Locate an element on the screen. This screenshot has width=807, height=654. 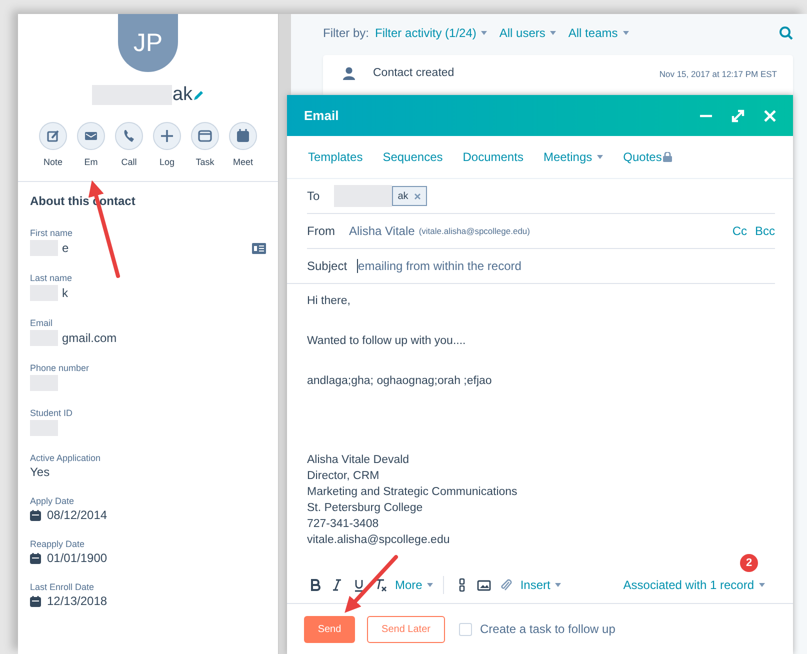
checkbox-label: Create a task to follow up is located at coordinates (548, 629).